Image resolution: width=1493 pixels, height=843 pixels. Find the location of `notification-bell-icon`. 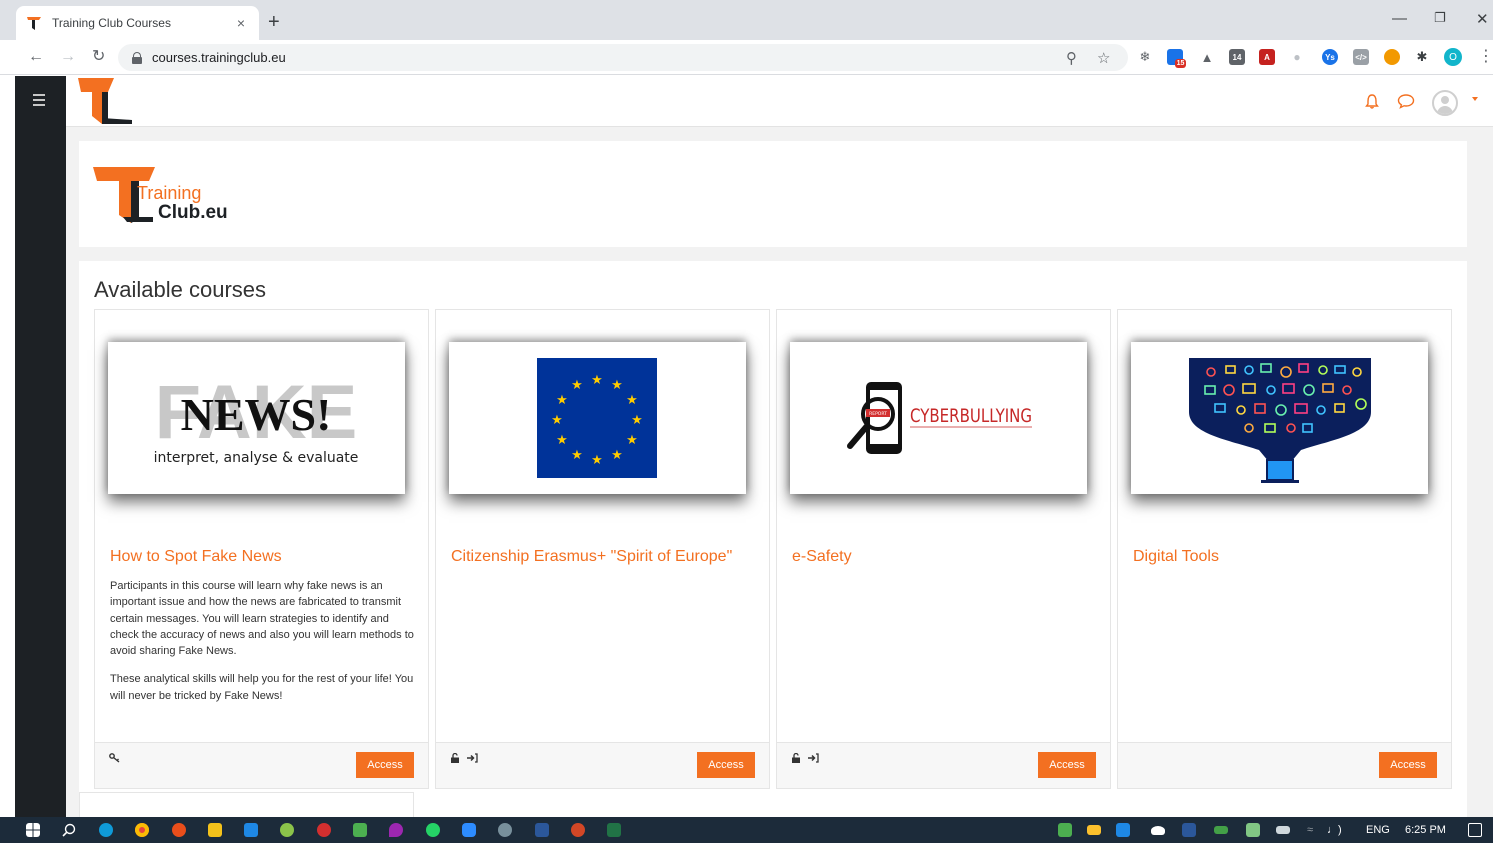

notification-bell-icon is located at coordinates (1372, 101).